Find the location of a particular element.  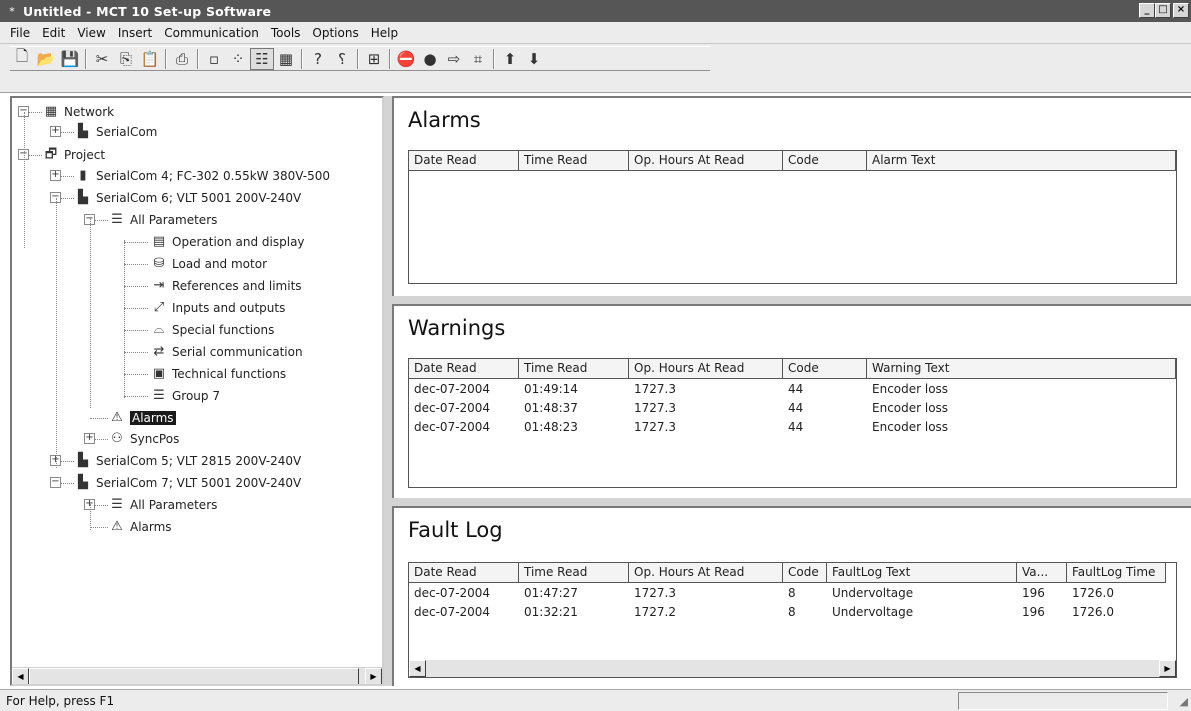

table-cell: 8 is located at coordinates (792, 612).